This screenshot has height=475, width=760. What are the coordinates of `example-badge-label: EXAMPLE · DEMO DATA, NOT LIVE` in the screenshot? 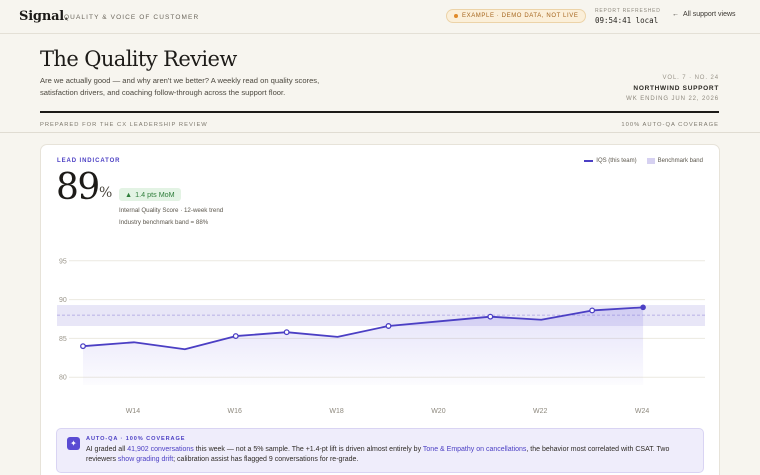 It's located at (520, 16).